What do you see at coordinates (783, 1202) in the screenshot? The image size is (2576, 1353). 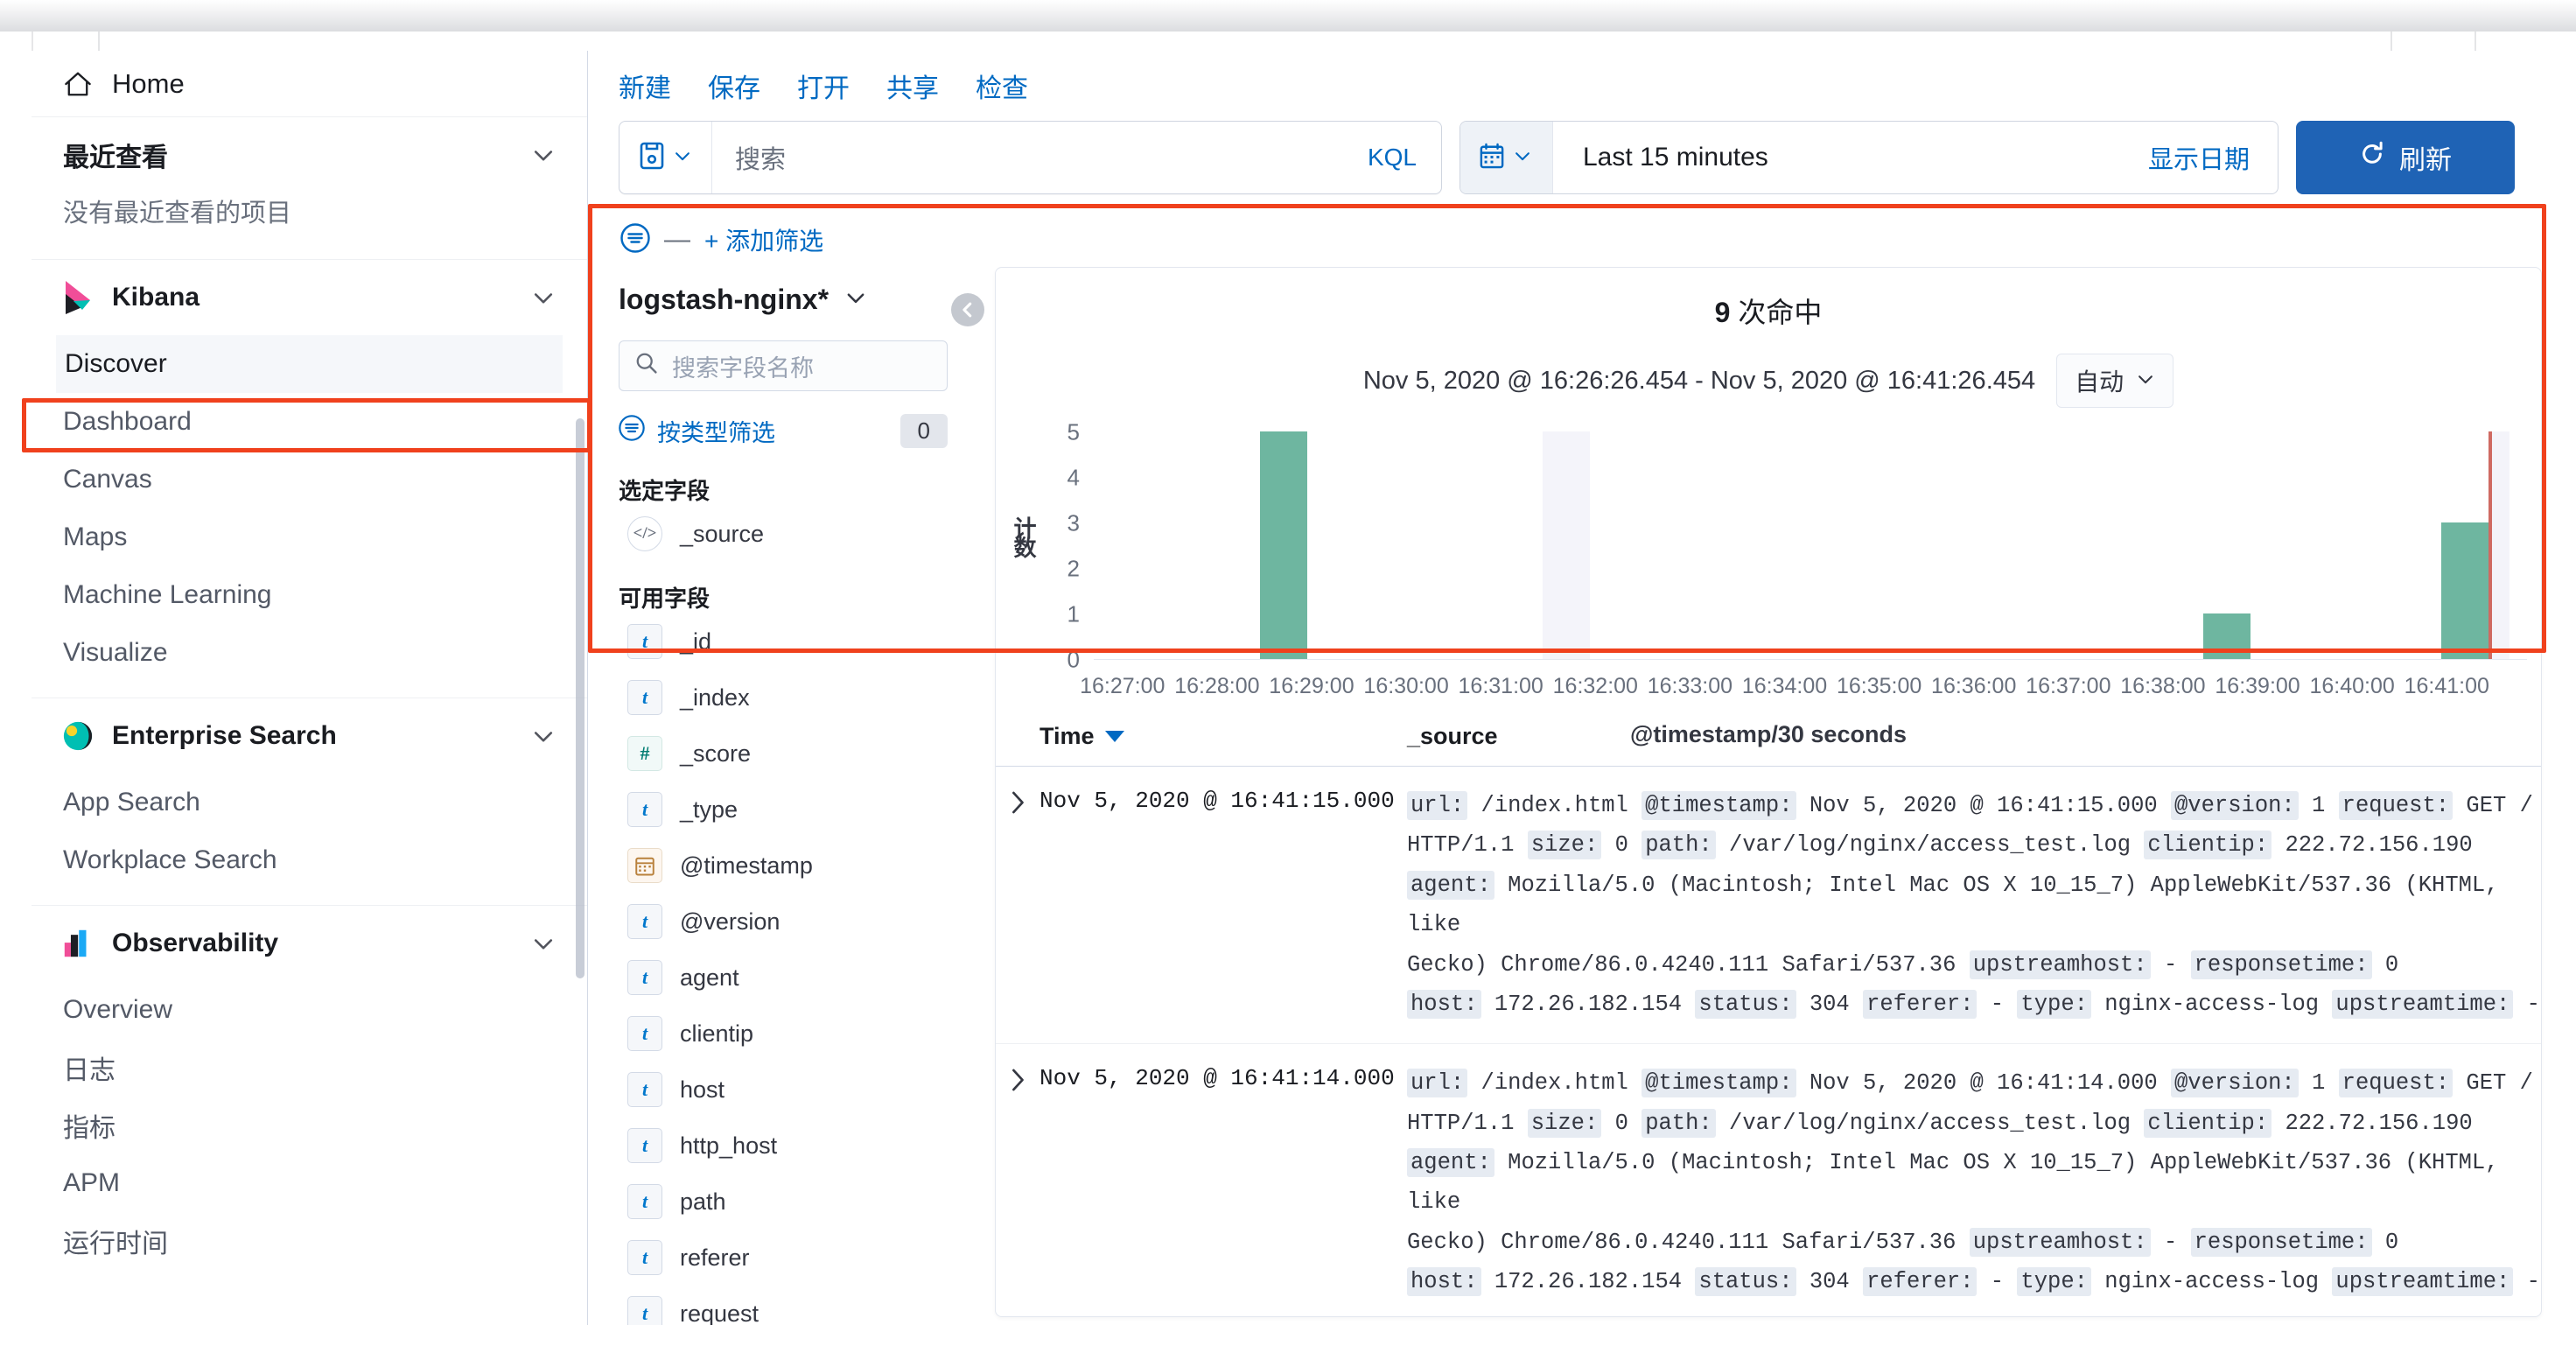 I see `field-item-path: t path` at bounding box center [783, 1202].